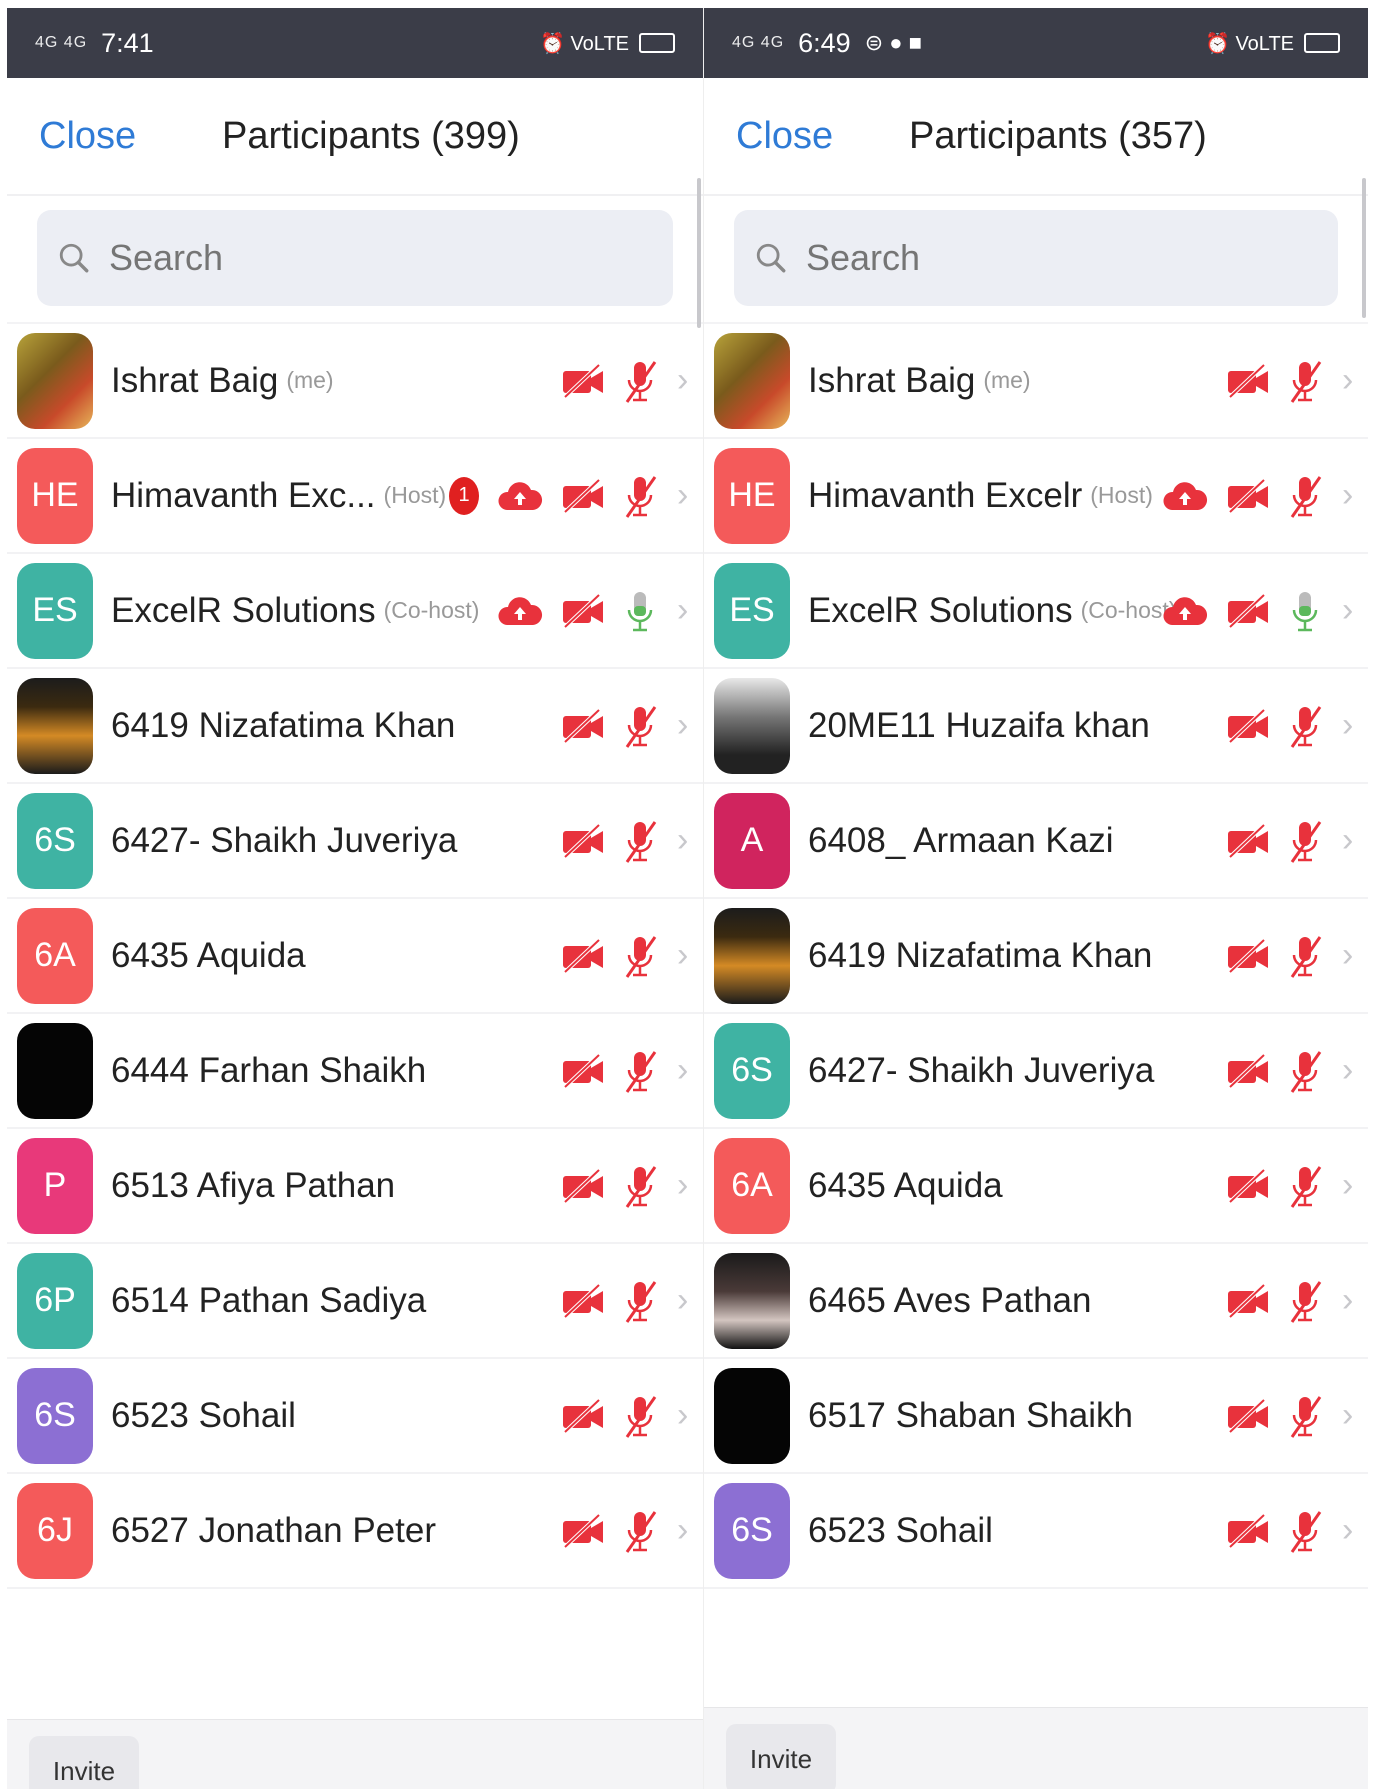  I want to click on avatar: HE, so click(55, 495).